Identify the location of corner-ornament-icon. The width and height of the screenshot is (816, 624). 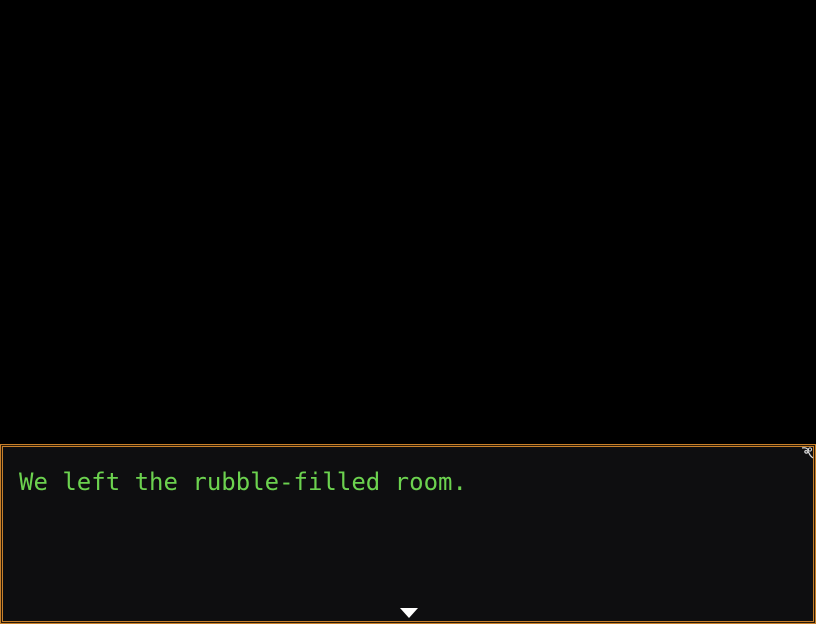
(807, 453).